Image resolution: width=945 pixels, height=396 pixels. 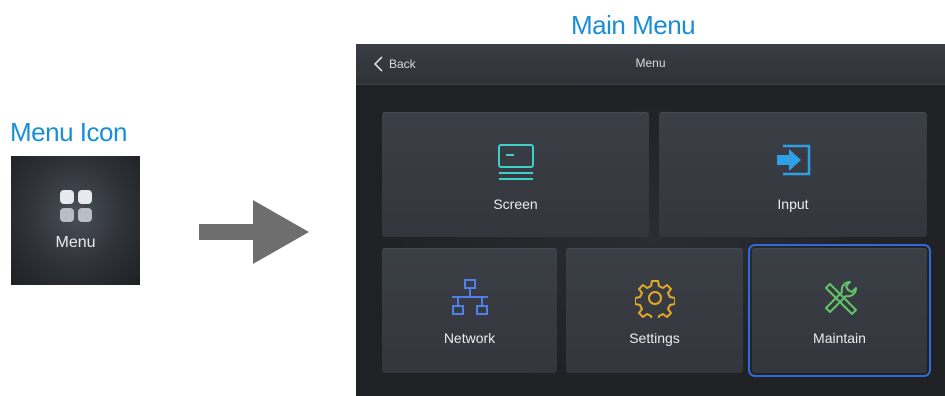 I want to click on input-label: Input, so click(x=793, y=204).